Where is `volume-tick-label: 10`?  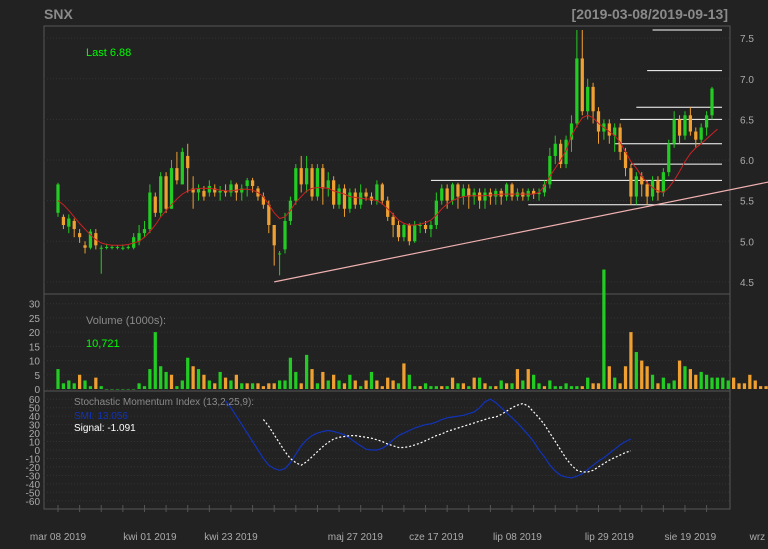
volume-tick-label: 10 is located at coordinates (35, 362).